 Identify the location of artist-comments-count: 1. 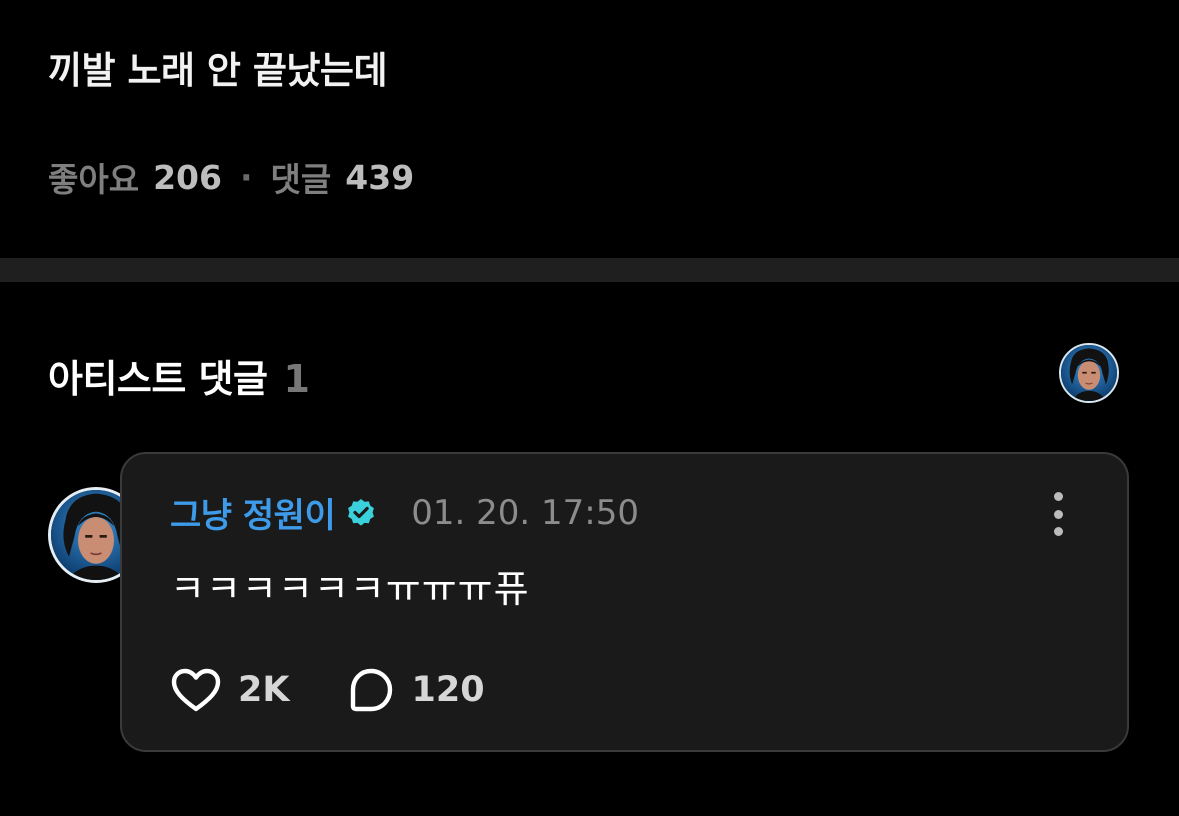
(296, 379).